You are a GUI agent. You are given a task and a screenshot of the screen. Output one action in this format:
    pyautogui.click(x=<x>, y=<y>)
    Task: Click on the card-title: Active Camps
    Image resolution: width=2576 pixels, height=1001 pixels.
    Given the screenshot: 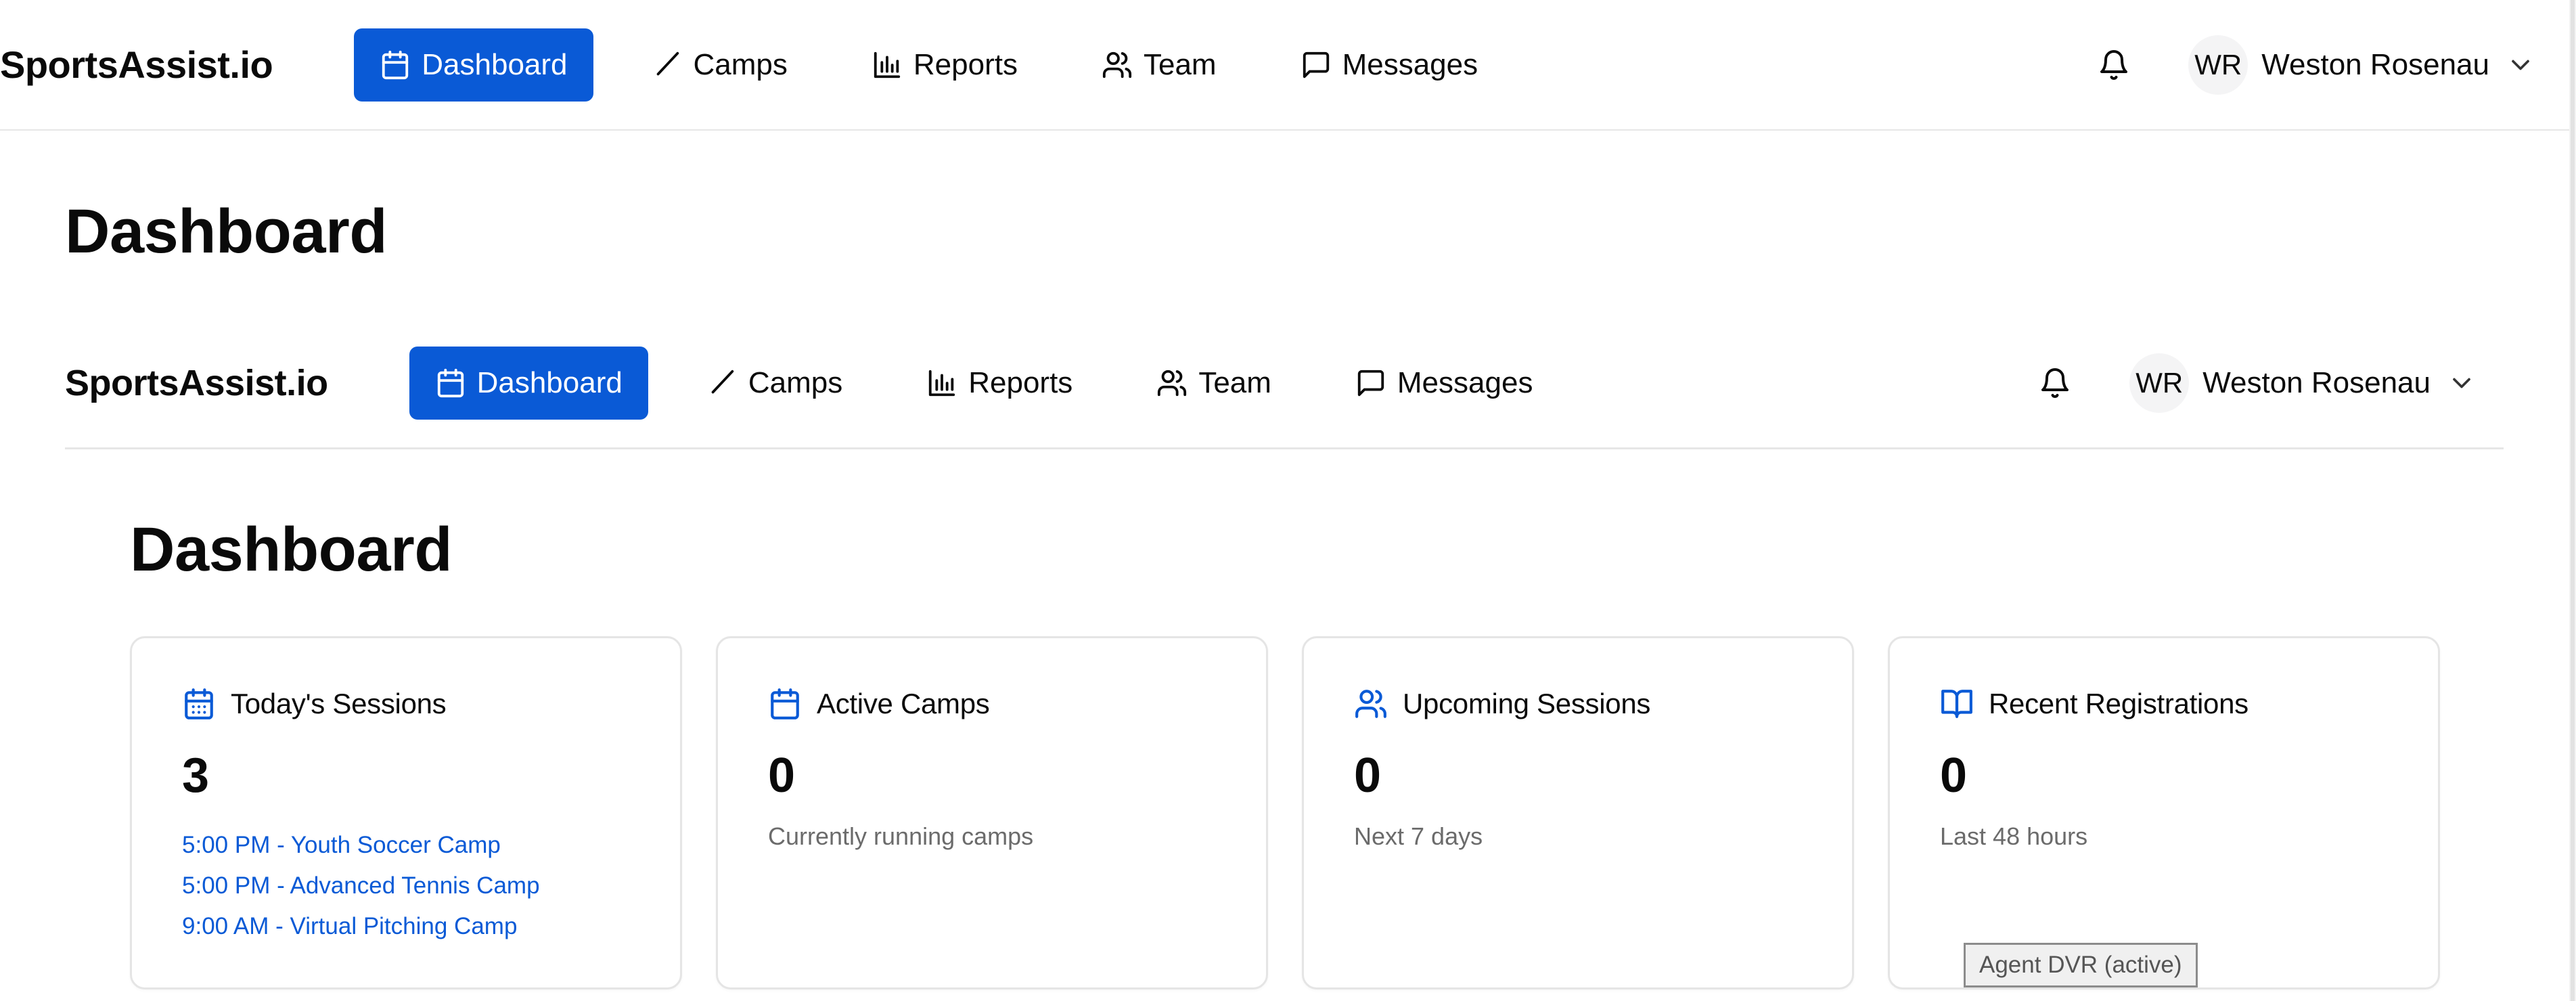 What is the action you would take?
    pyautogui.click(x=903, y=703)
    